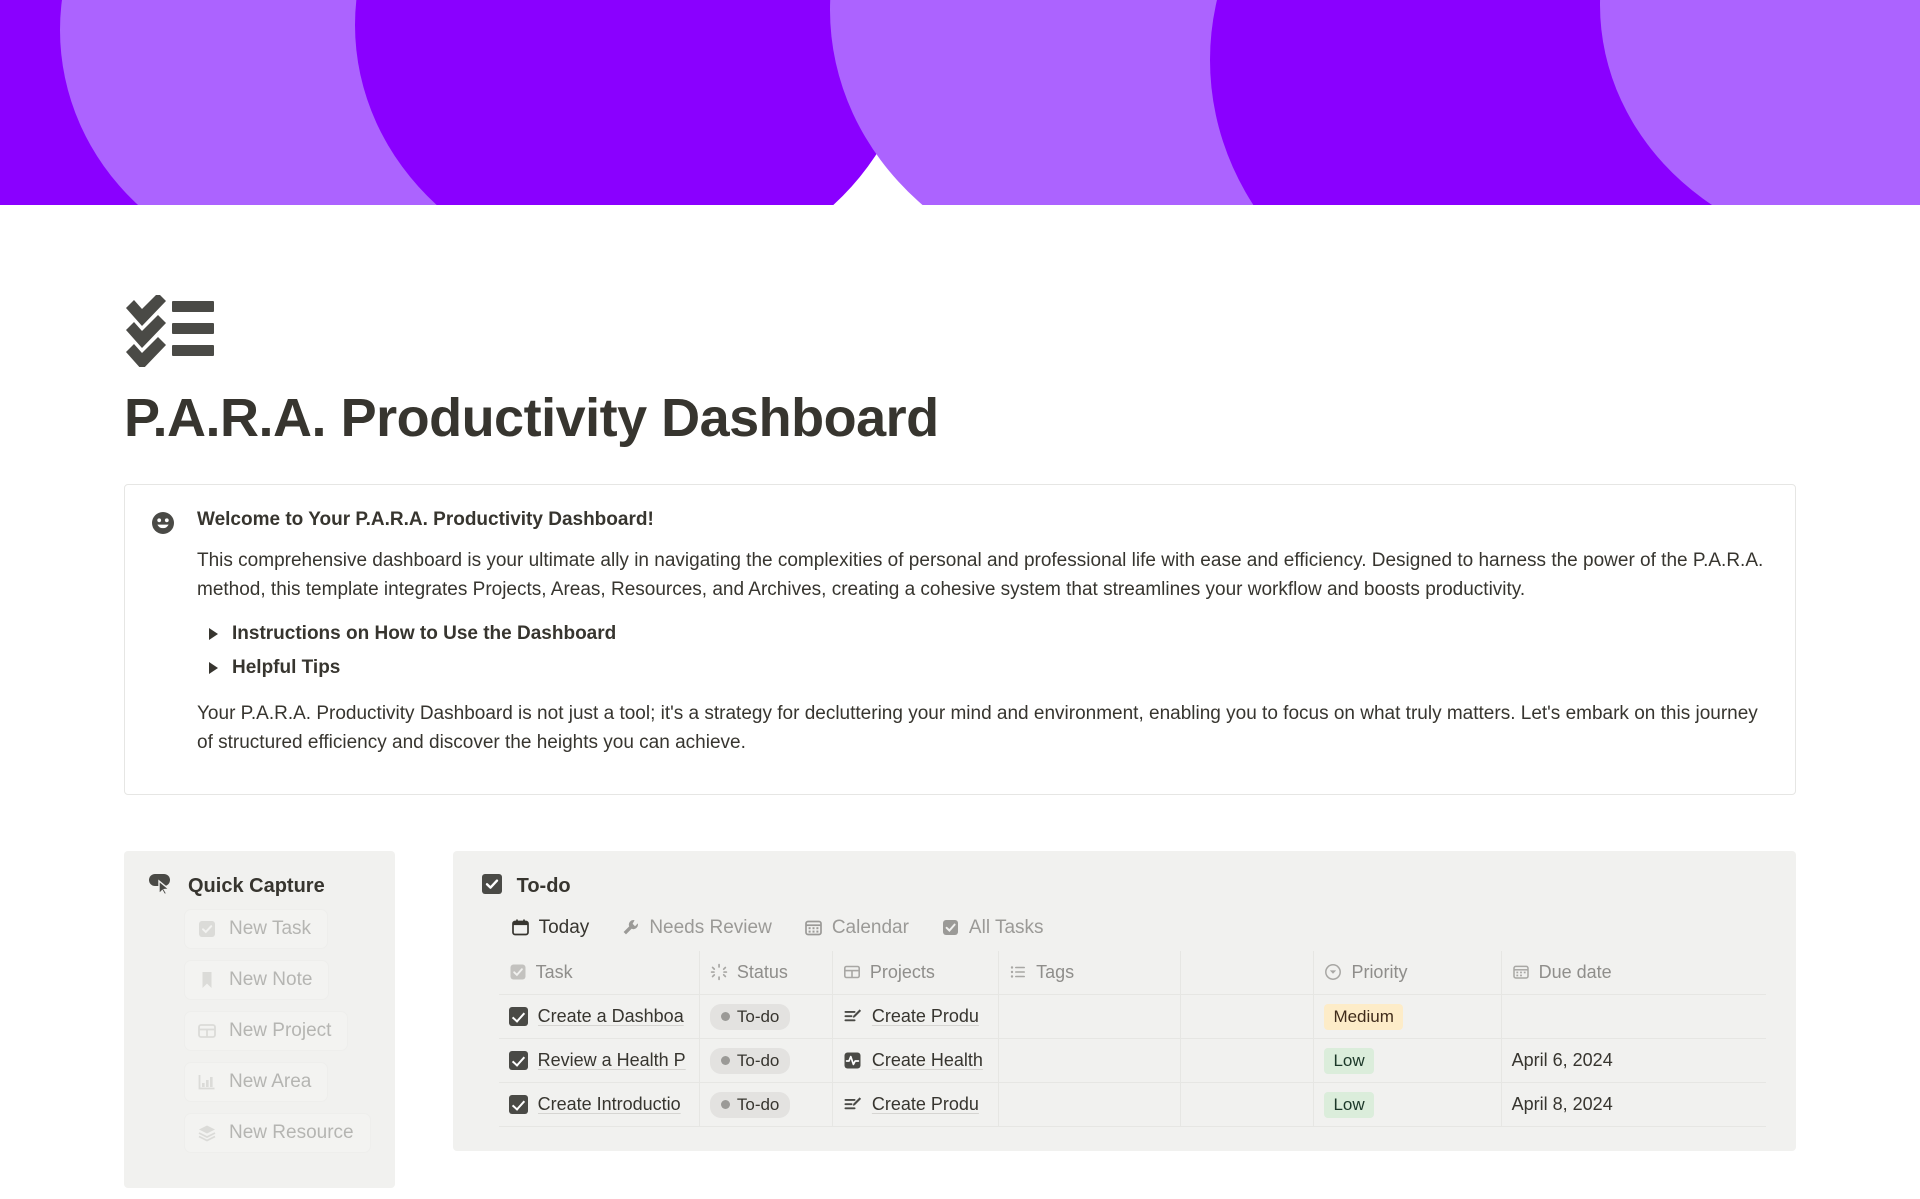 Image resolution: width=1920 pixels, height=1199 pixels. I want to click on bookmark-icon, so click(207, 980).